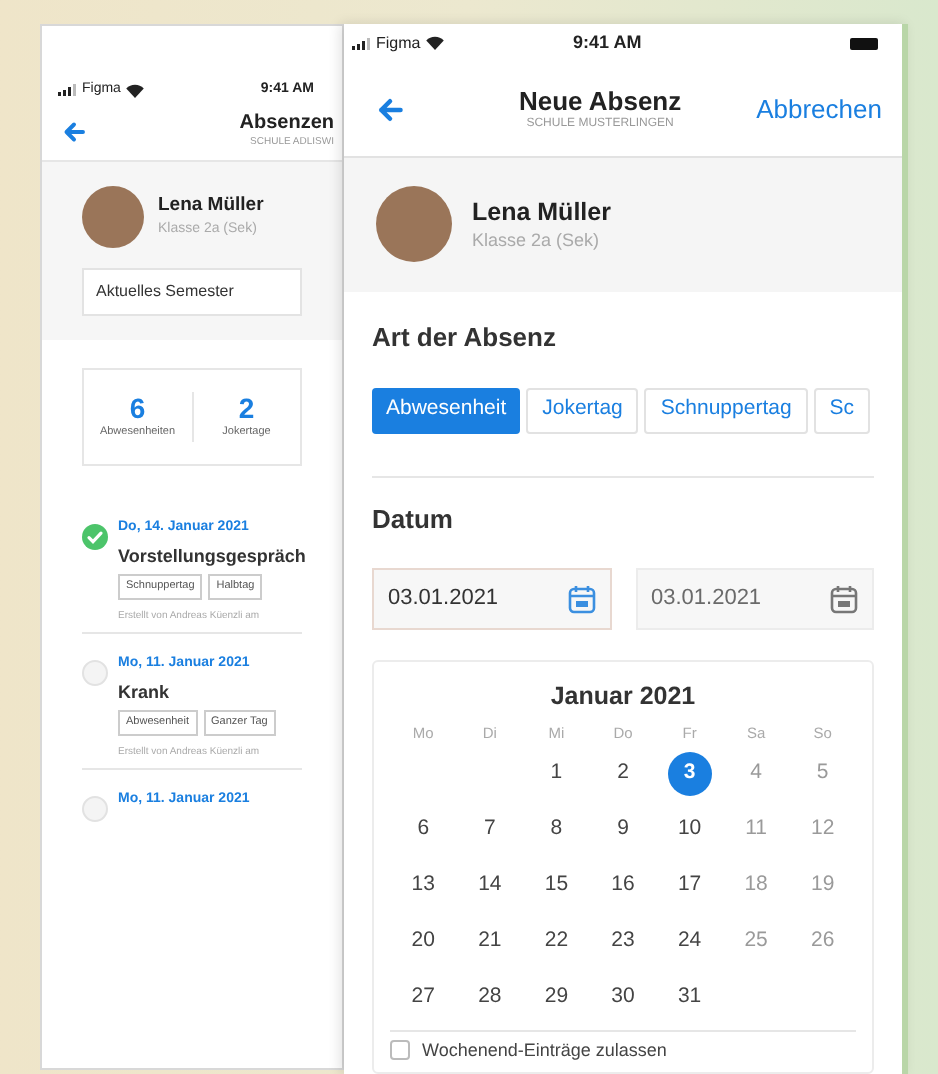 This screenshot has height=1074, width=938. I want to click on calendar-day: 17, so click(689, 885).